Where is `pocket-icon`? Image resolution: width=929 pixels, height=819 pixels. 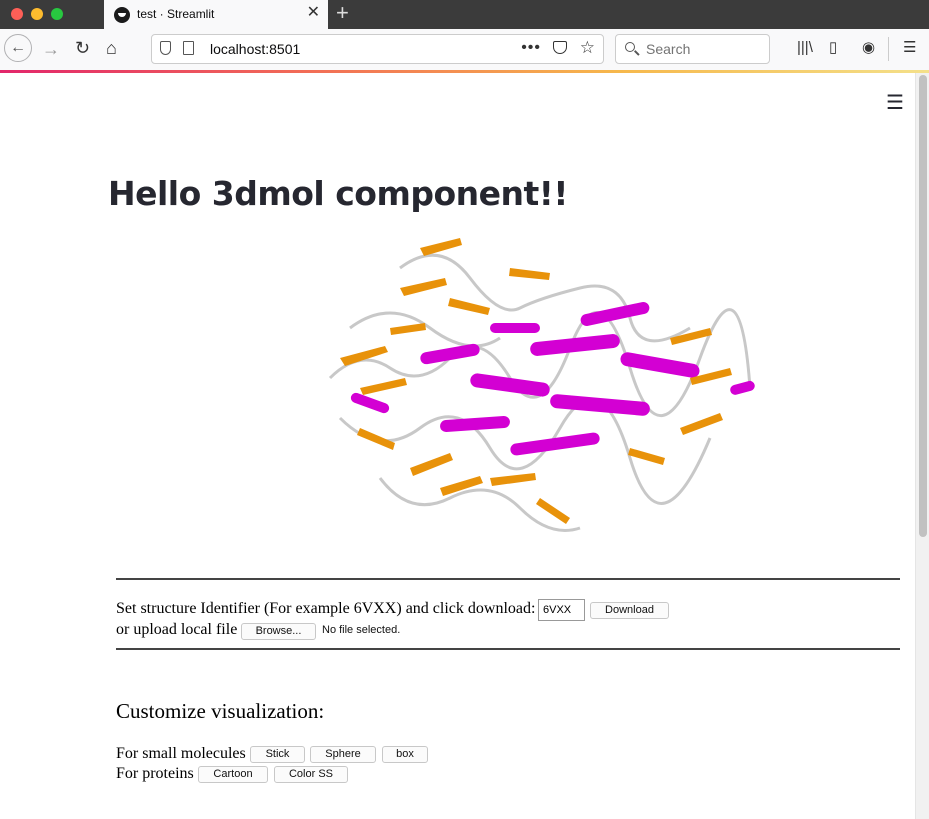 pocket-icon is located at coordinates (560, 47).